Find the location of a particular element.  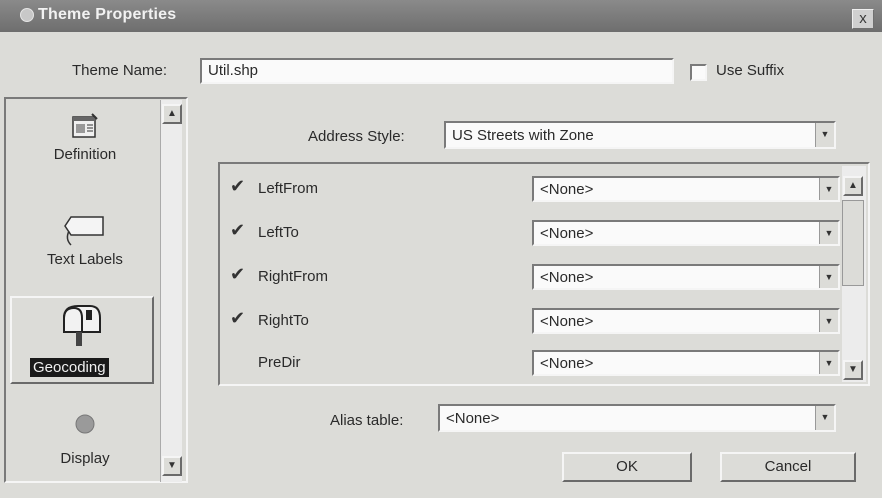

text-labels-icon is located at coordinates (84, 231).